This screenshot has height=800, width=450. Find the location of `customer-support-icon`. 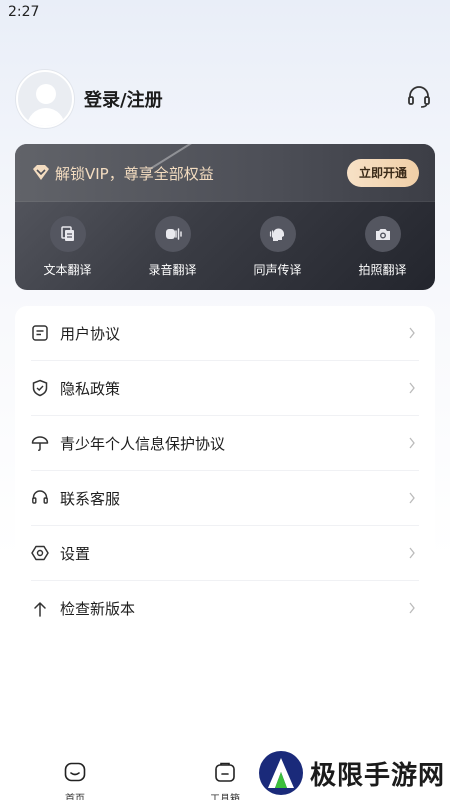

customer-support-icon is located at coordinates (419, 97).